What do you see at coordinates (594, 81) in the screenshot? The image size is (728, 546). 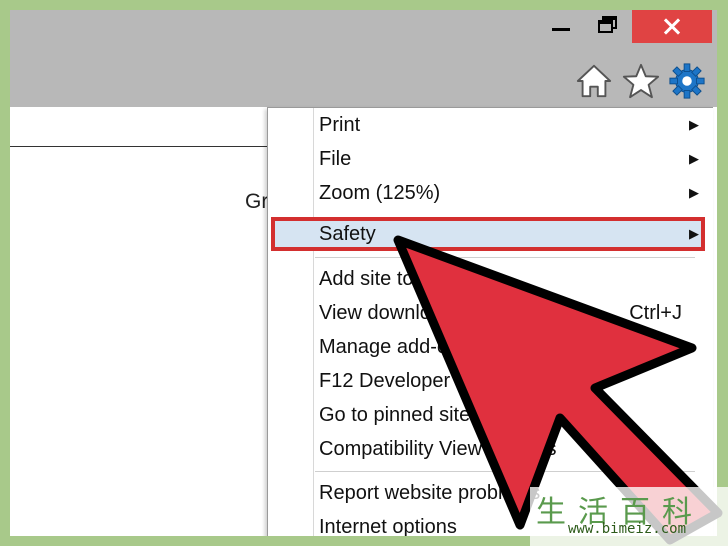 I see `home-icon` at bounding box center [594, 81].